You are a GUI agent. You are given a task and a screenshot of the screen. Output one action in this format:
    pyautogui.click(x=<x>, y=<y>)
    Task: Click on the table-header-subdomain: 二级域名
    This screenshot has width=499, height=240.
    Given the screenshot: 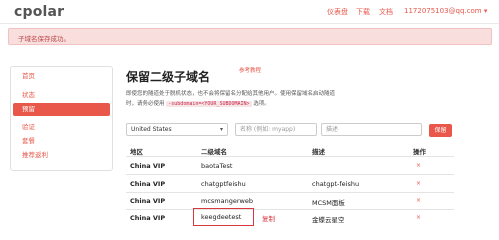 What is the action you would take?
    pyautogui.click(x=214, y=152)
    